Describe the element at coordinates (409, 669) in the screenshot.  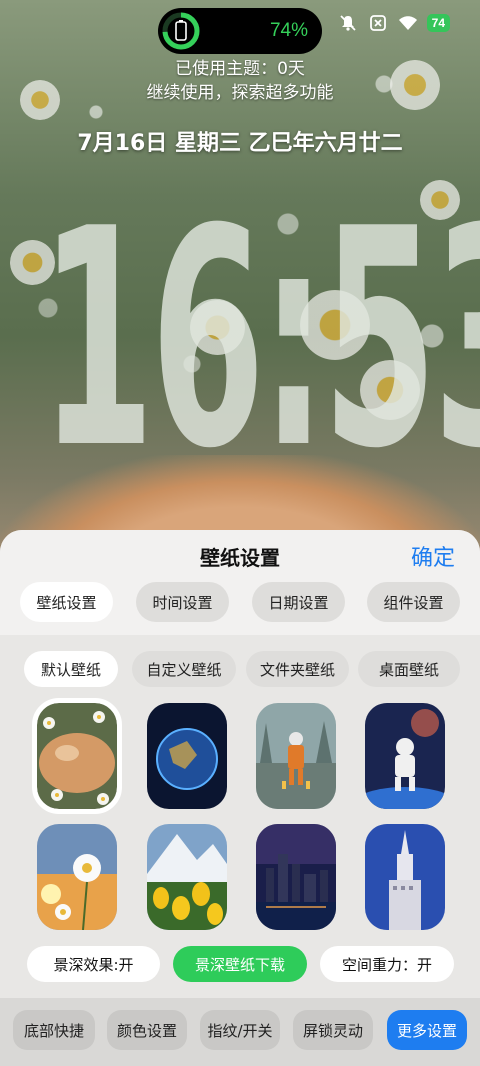
I see `subtab-desktop-wallpaper: 桌面壁纸` at that location.